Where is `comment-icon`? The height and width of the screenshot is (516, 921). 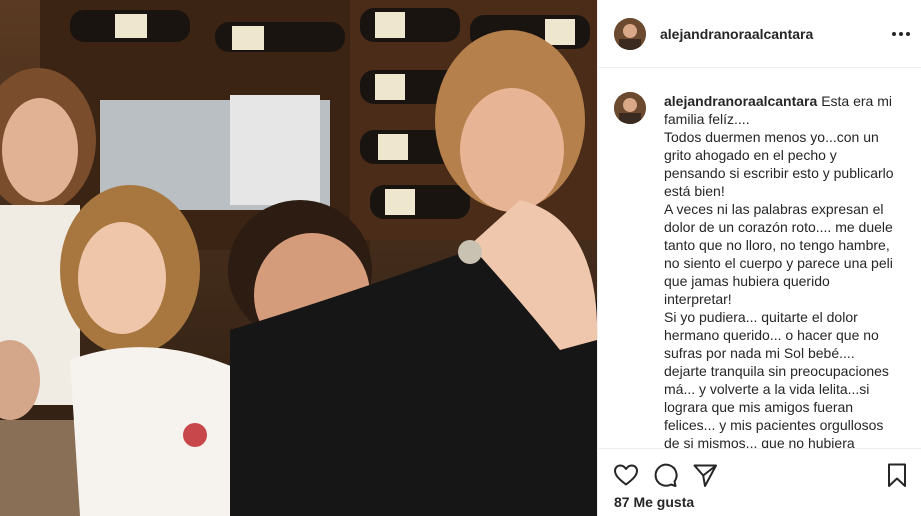 comment-icon is located at coordinates (665, 475).